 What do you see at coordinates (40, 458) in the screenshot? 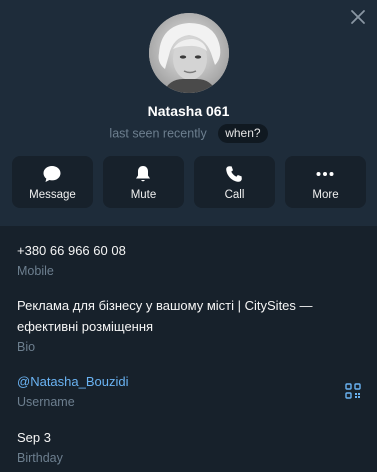
I see `birthday-label: Birthday` at bounding box center [40, 458].